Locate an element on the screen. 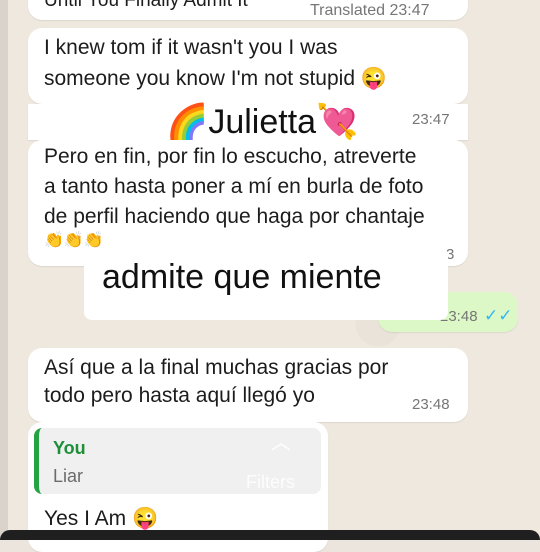 The width and height of the screenshot is (540, 552). message-text: Until You Finally Admit It is located at coordinates (146, 5).